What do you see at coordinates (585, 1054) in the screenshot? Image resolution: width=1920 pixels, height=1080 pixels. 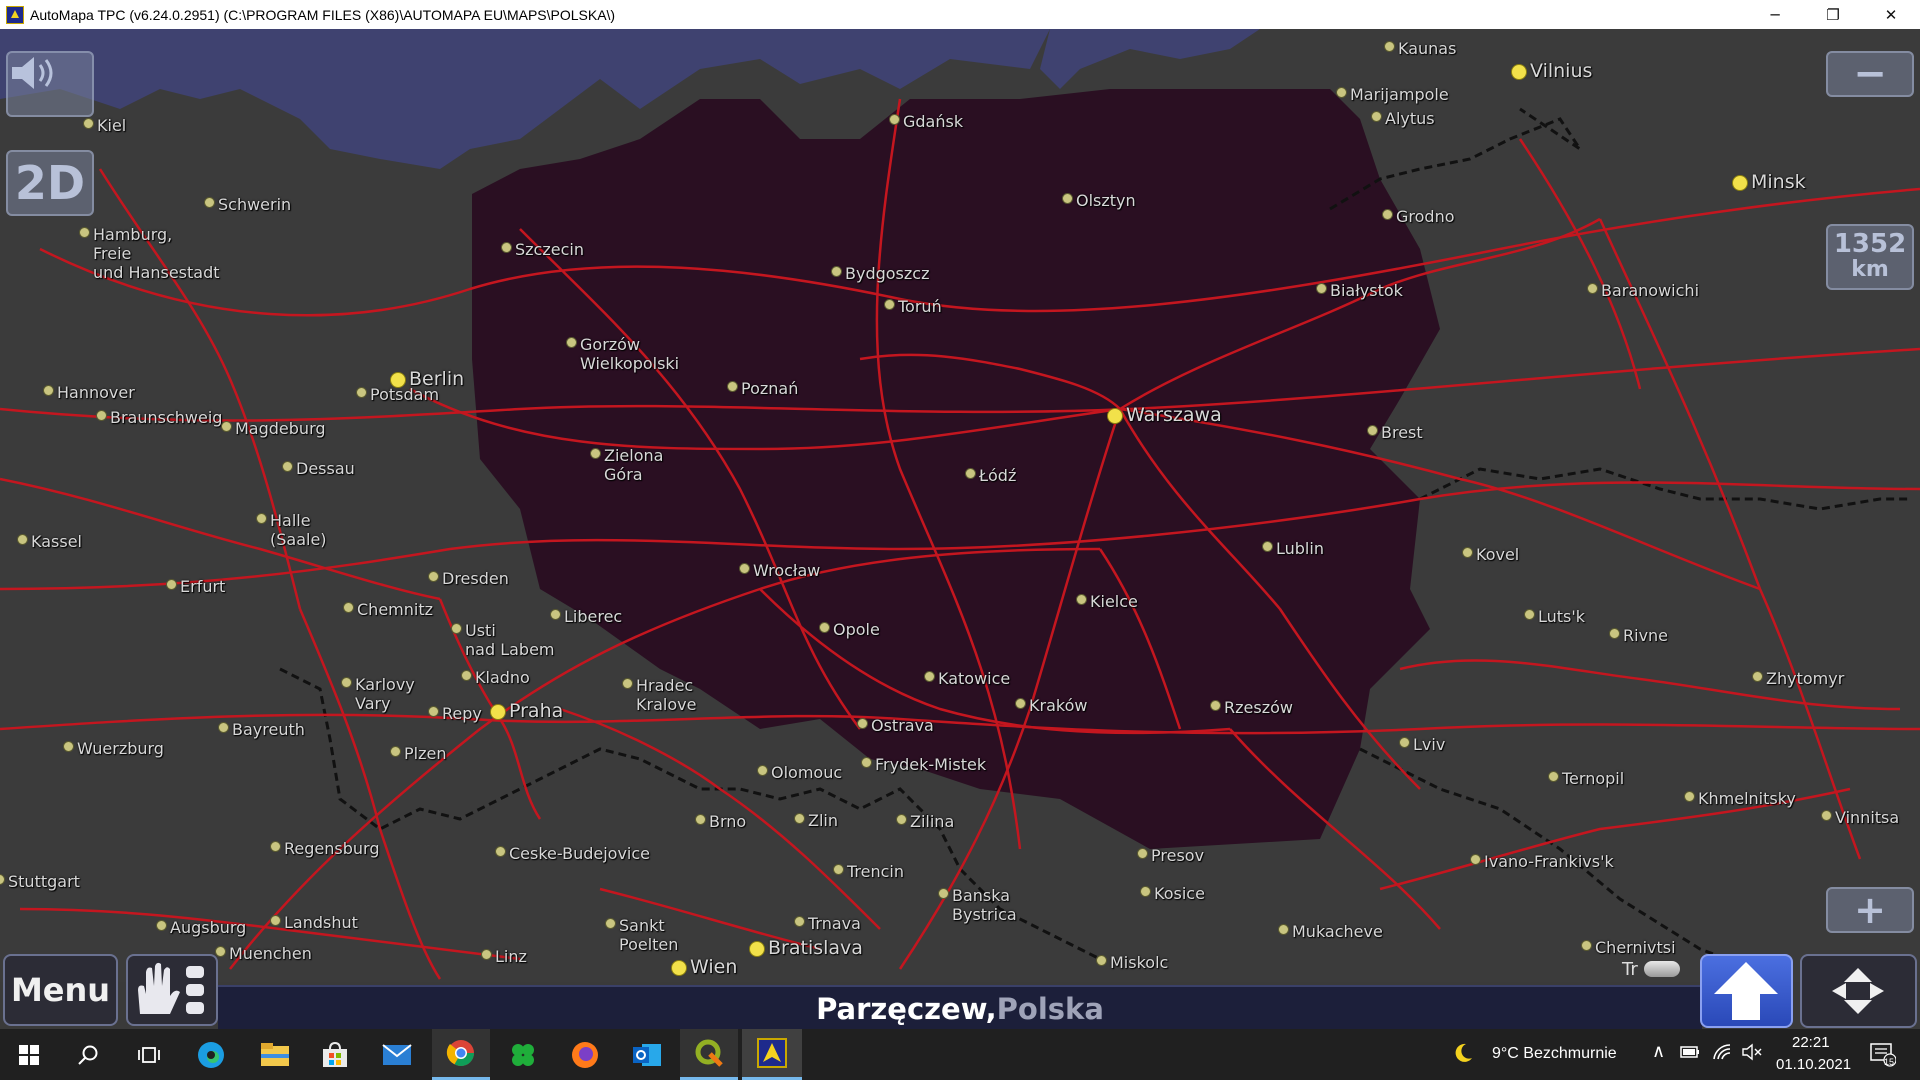 I see `firefox-icon` at bounding box center [585, 1054].